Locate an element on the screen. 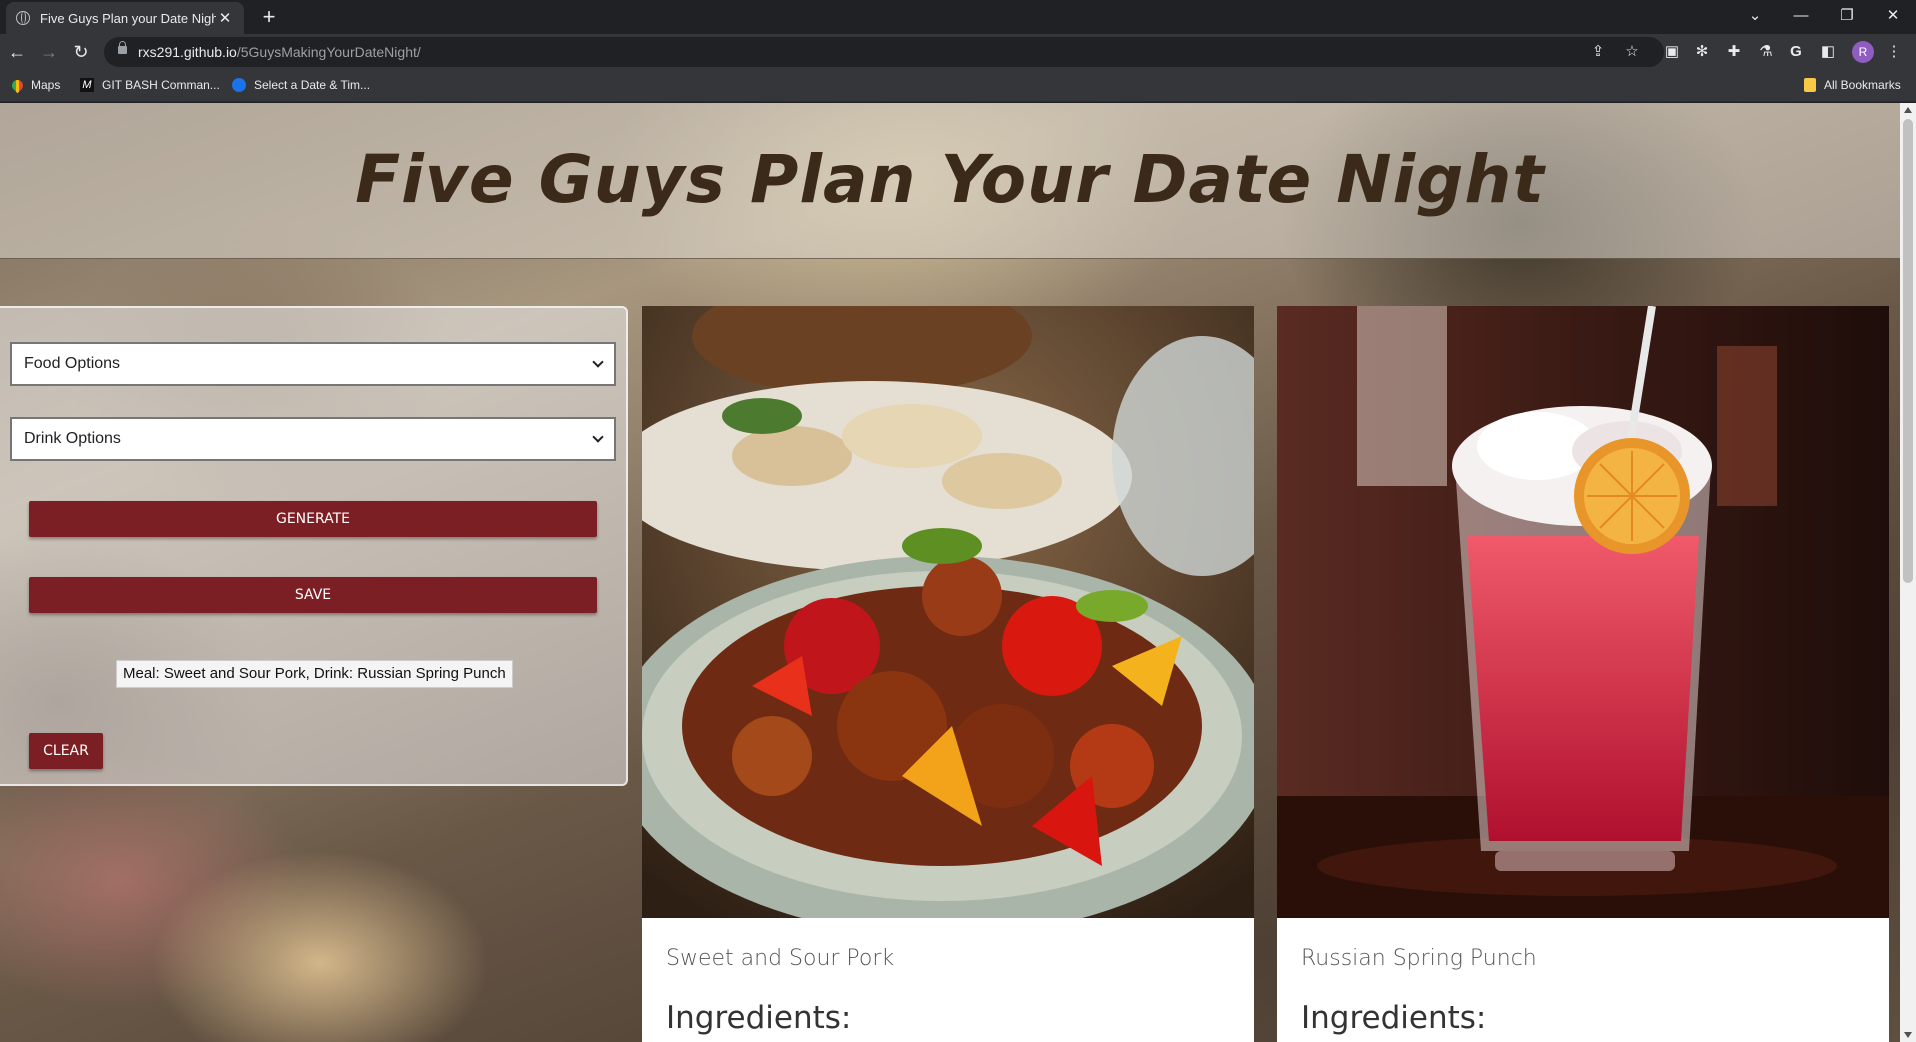 Image resolution: width=1916 pixels, height=1042 pixels. drink-options-select: Drink Options is located at coordinates (313, 439).